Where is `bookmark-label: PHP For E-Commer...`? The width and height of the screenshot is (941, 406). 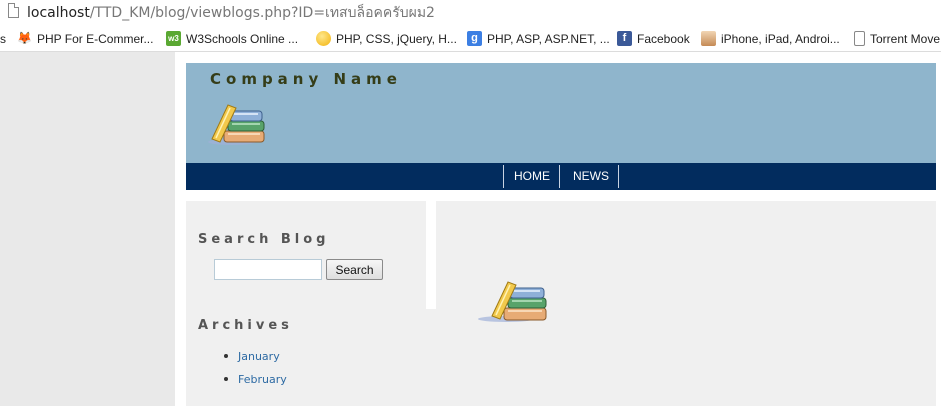 bookmark-label: PHP For E-Commer... is located at coordinates (95, 38).